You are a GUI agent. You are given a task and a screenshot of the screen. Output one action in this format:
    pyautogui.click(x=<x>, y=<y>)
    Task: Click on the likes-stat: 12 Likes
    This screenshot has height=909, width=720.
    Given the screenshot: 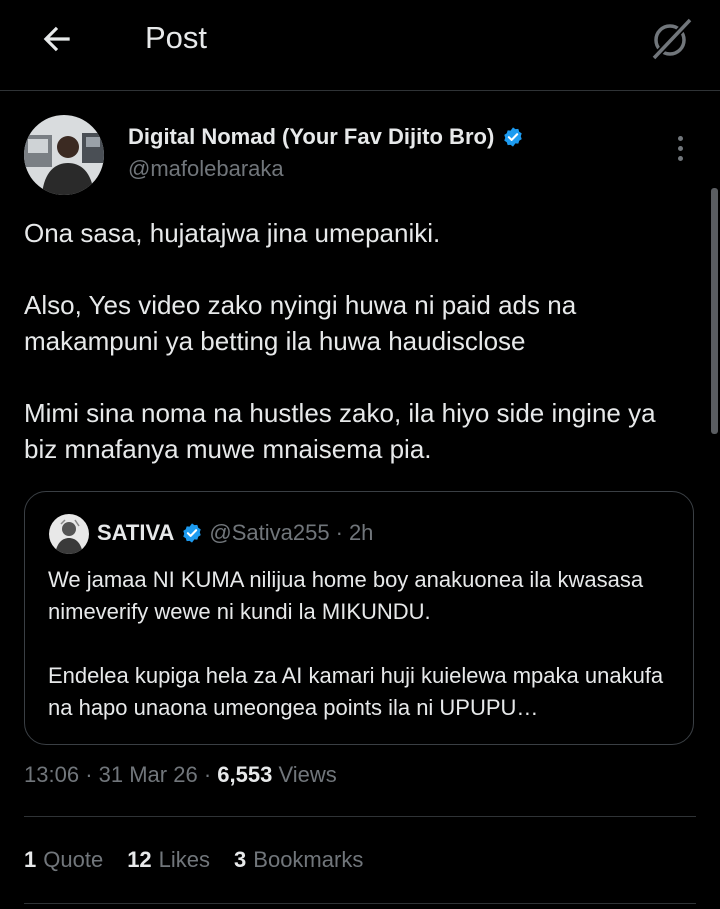 What is the action you would take?
    pyautogui.click(x=168, y=860)
    